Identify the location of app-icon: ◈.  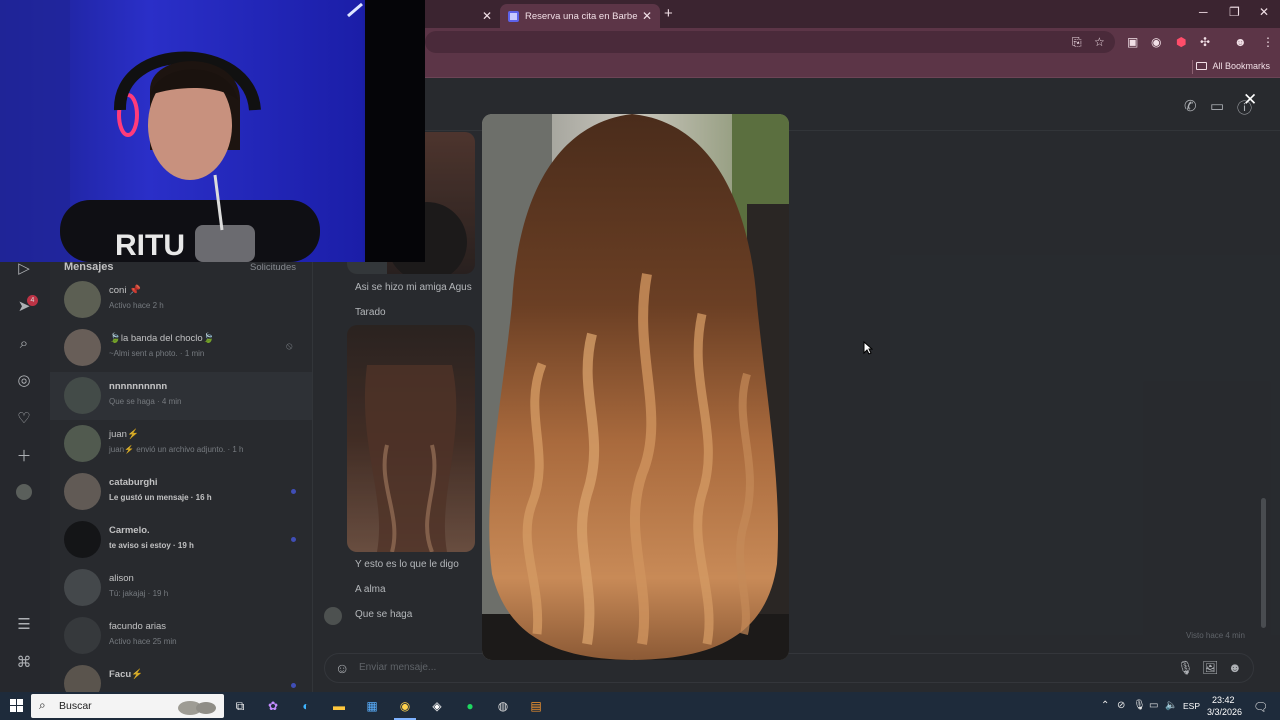
(437, 706).